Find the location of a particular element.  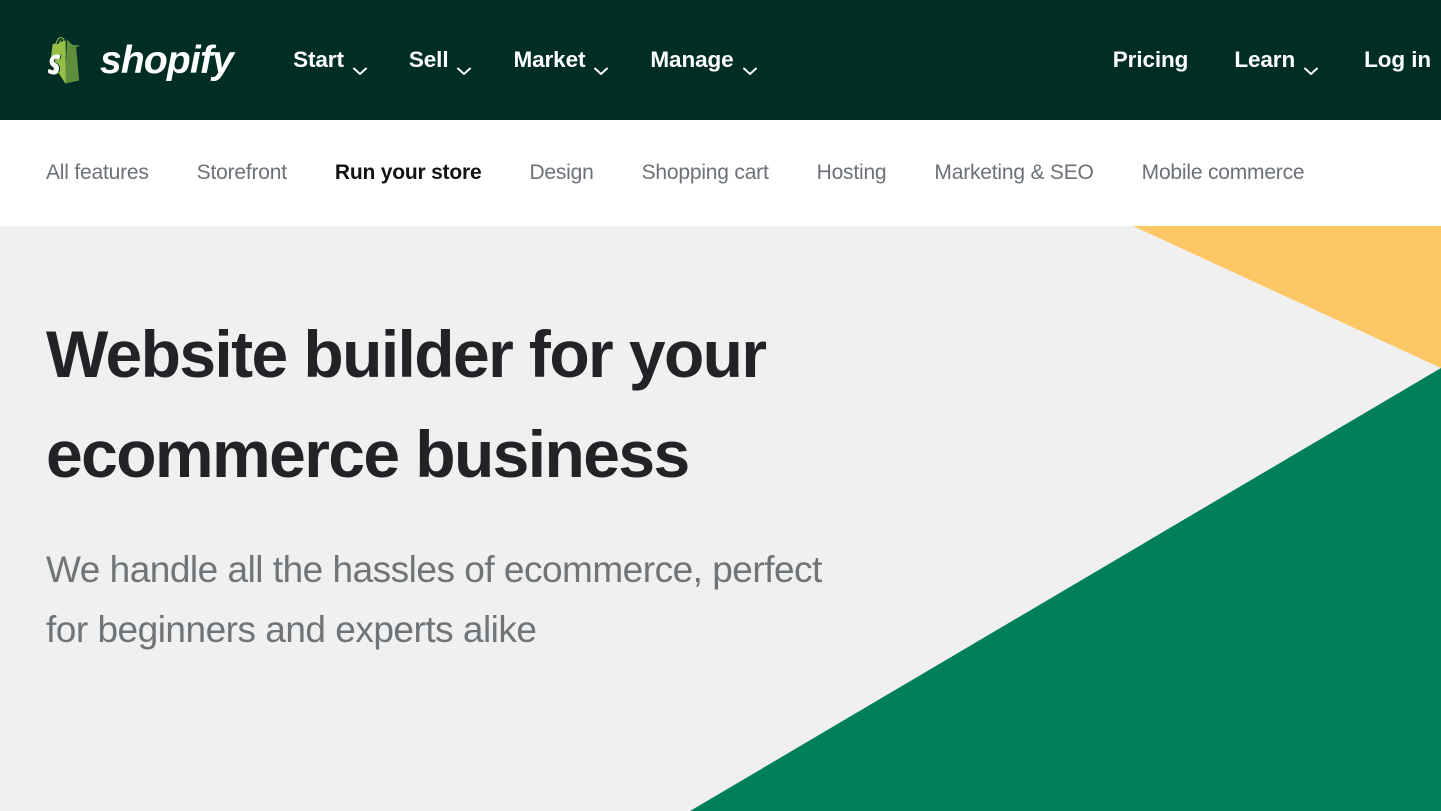

nav-item-market: Market is located at coordinates (561, 61).